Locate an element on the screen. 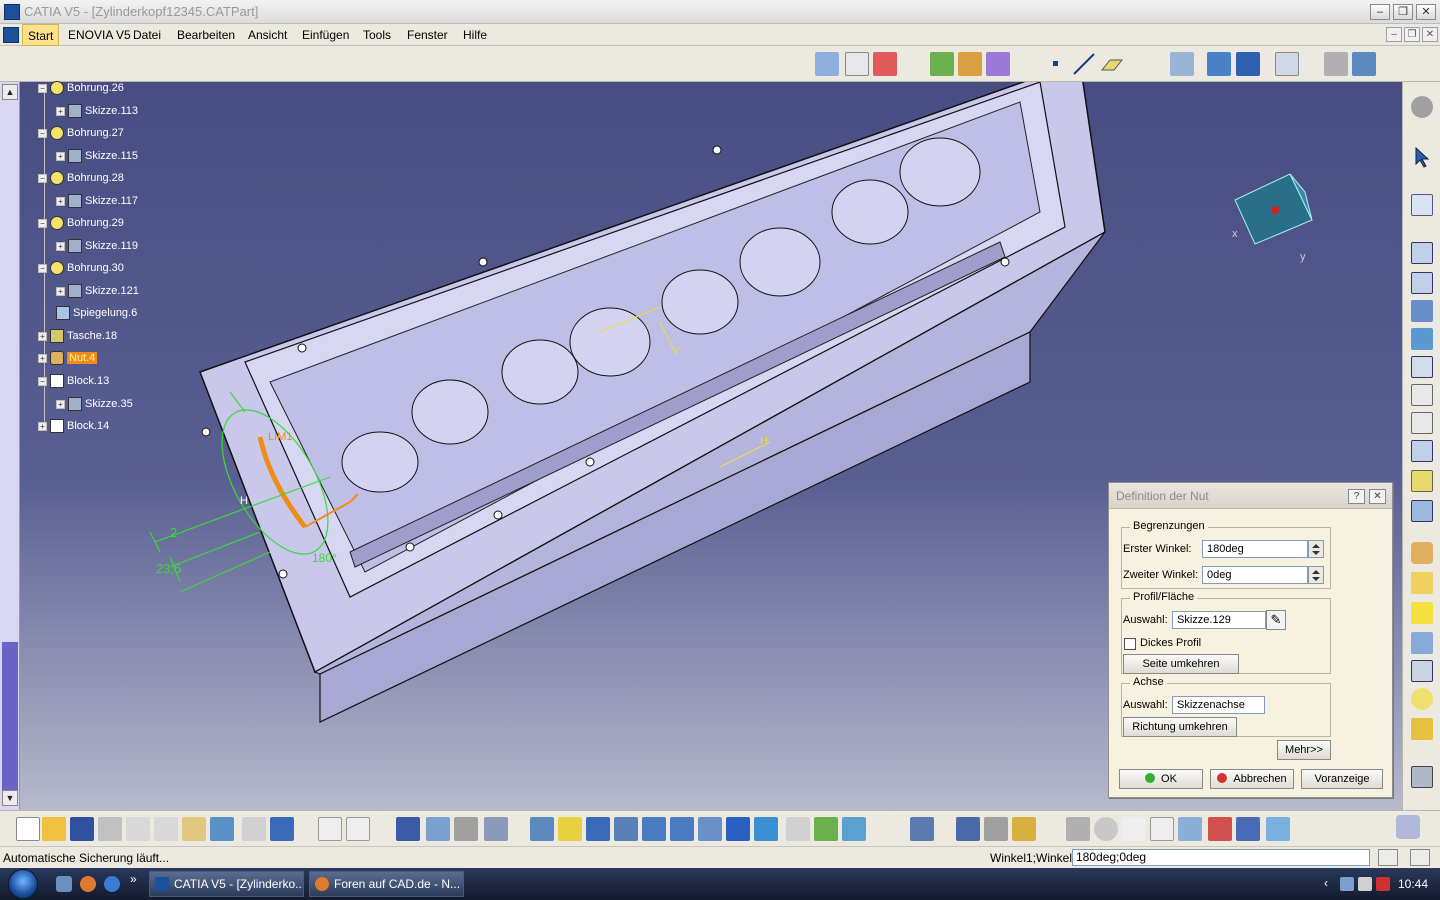 This screenshot has width=1440, height=900. menu-datei: Datei is located at coordinates (147, 35).